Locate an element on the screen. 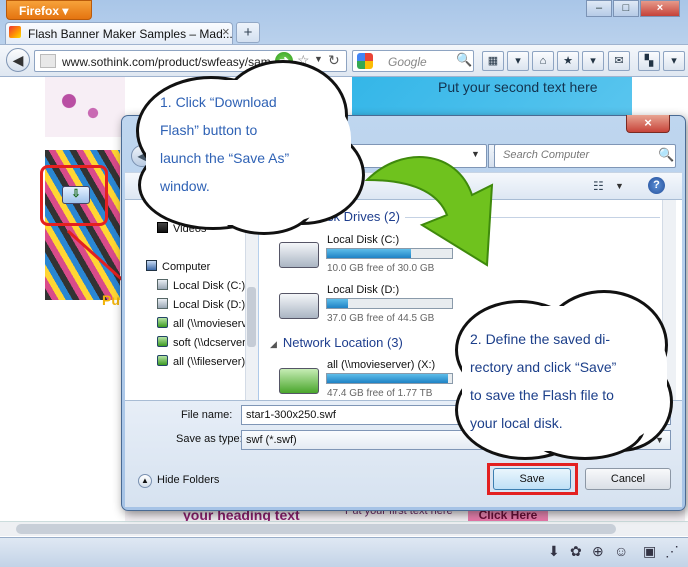 This screenshot has height=567, width=688. search-placeholder: Google is located at coordinates (407, 62).